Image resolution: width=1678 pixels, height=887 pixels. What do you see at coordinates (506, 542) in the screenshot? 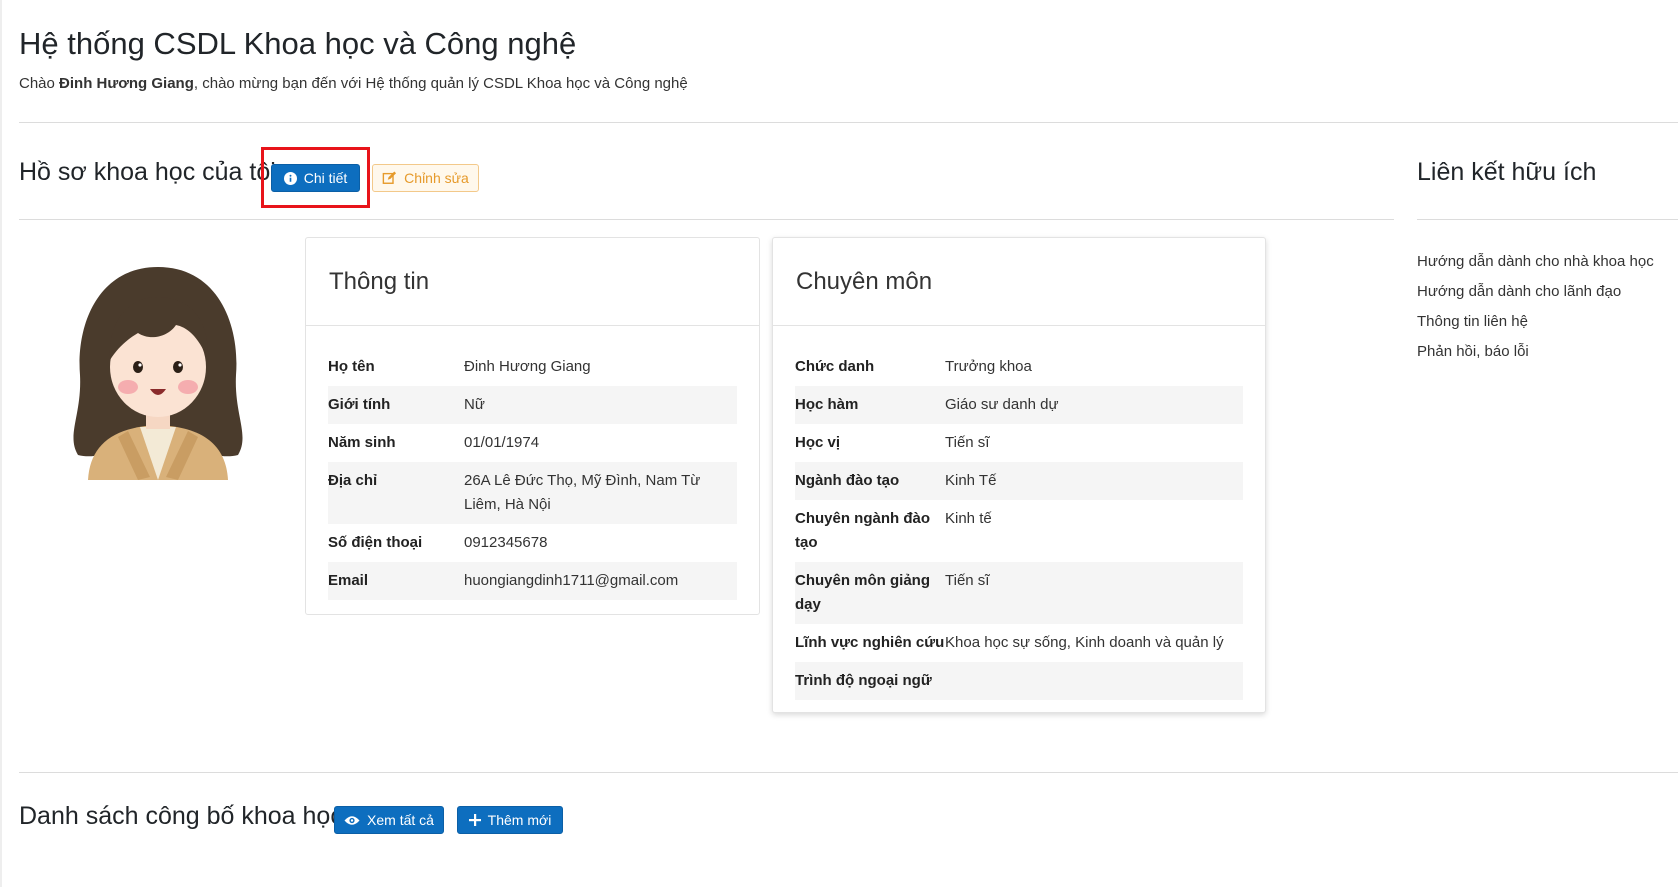
I see `info-value: 0912345678` at bounding box center [506, 542].